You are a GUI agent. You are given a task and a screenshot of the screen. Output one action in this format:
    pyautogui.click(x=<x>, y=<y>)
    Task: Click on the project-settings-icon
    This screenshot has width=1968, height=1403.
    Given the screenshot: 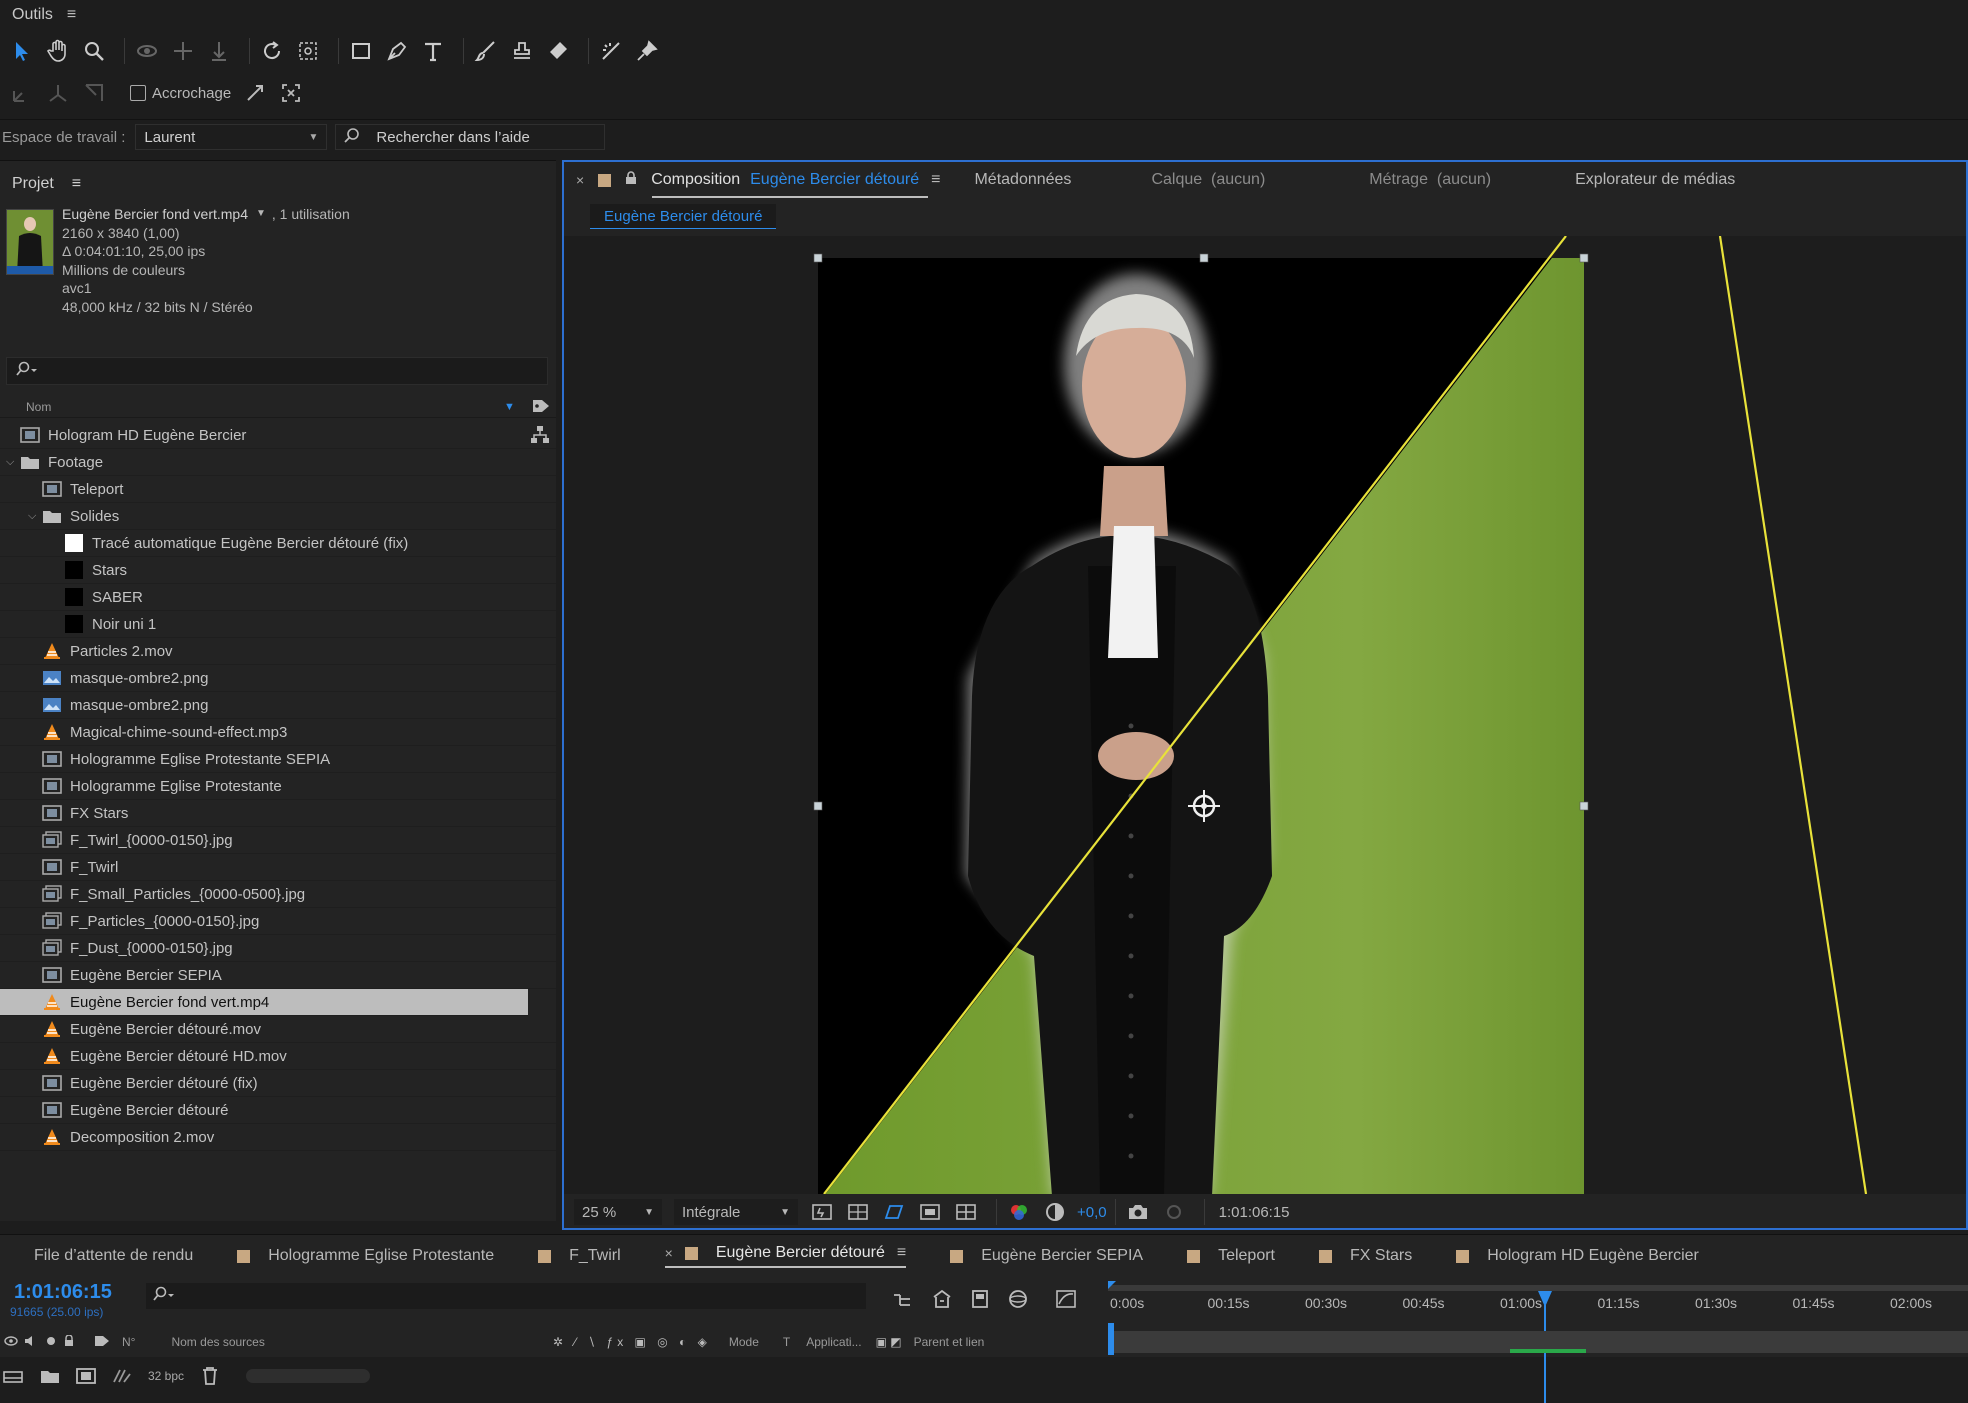 What is the action you would take?
    pyautogui.click(x=122, y=1376)
    